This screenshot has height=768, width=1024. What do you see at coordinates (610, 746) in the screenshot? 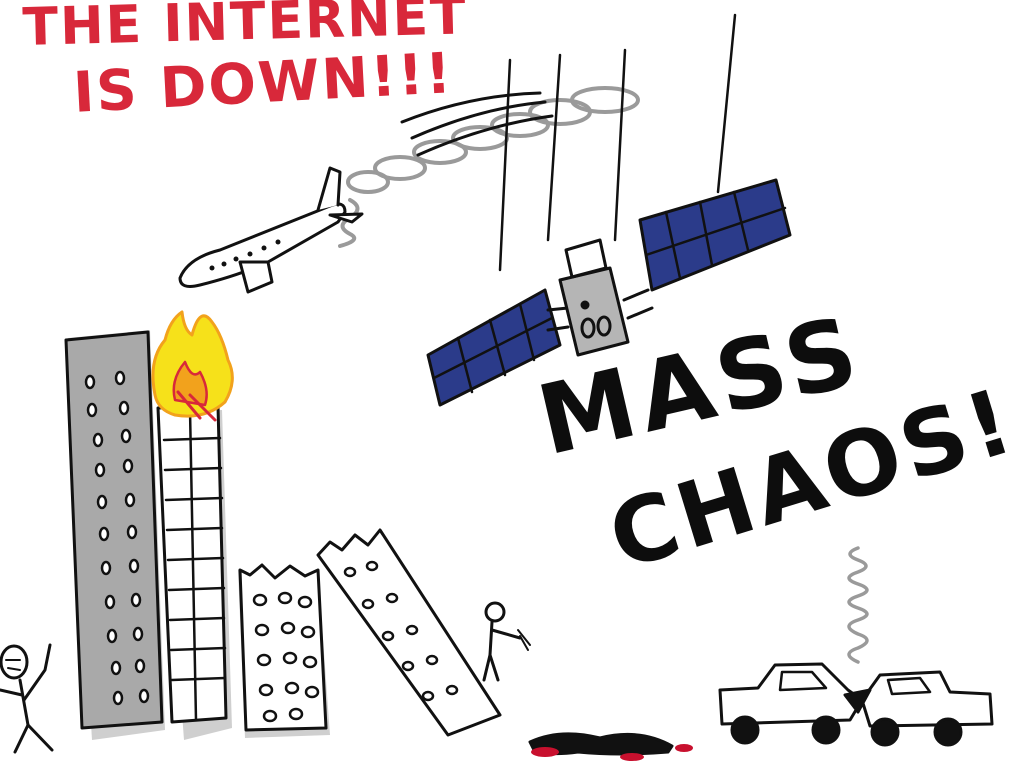
I see `ground-debris` at bounding box center [610, 746].